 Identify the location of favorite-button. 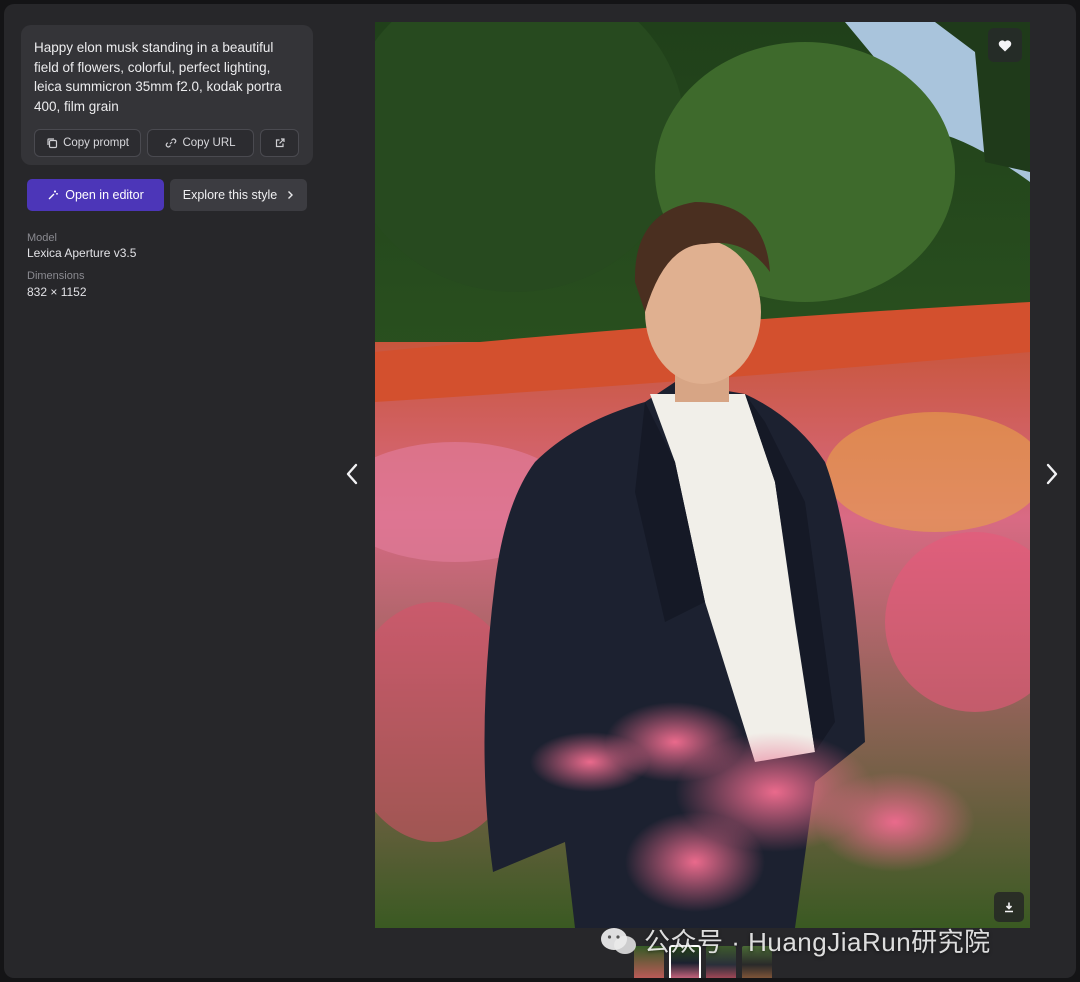
(1005, 45).